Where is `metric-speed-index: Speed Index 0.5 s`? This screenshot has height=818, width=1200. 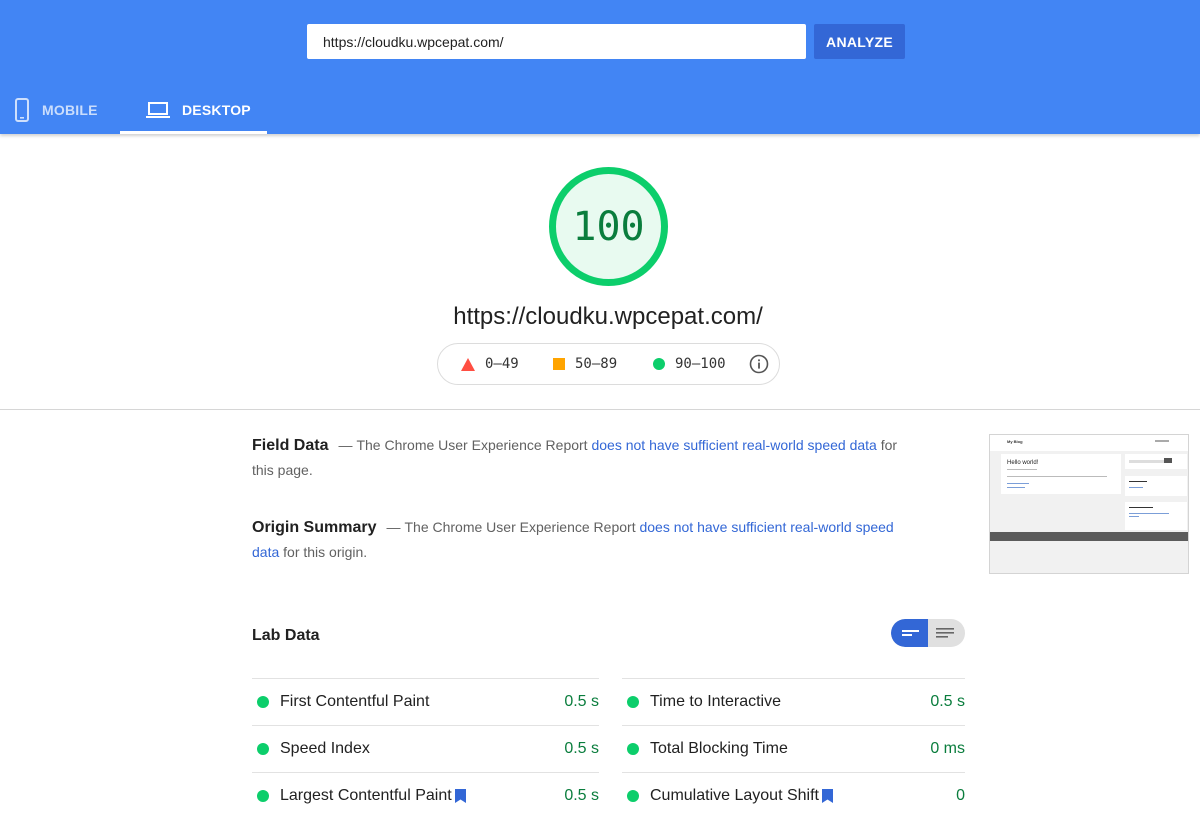
metric-speed-index: Speed Index 0.5 s is located at coordinates (425, 748).